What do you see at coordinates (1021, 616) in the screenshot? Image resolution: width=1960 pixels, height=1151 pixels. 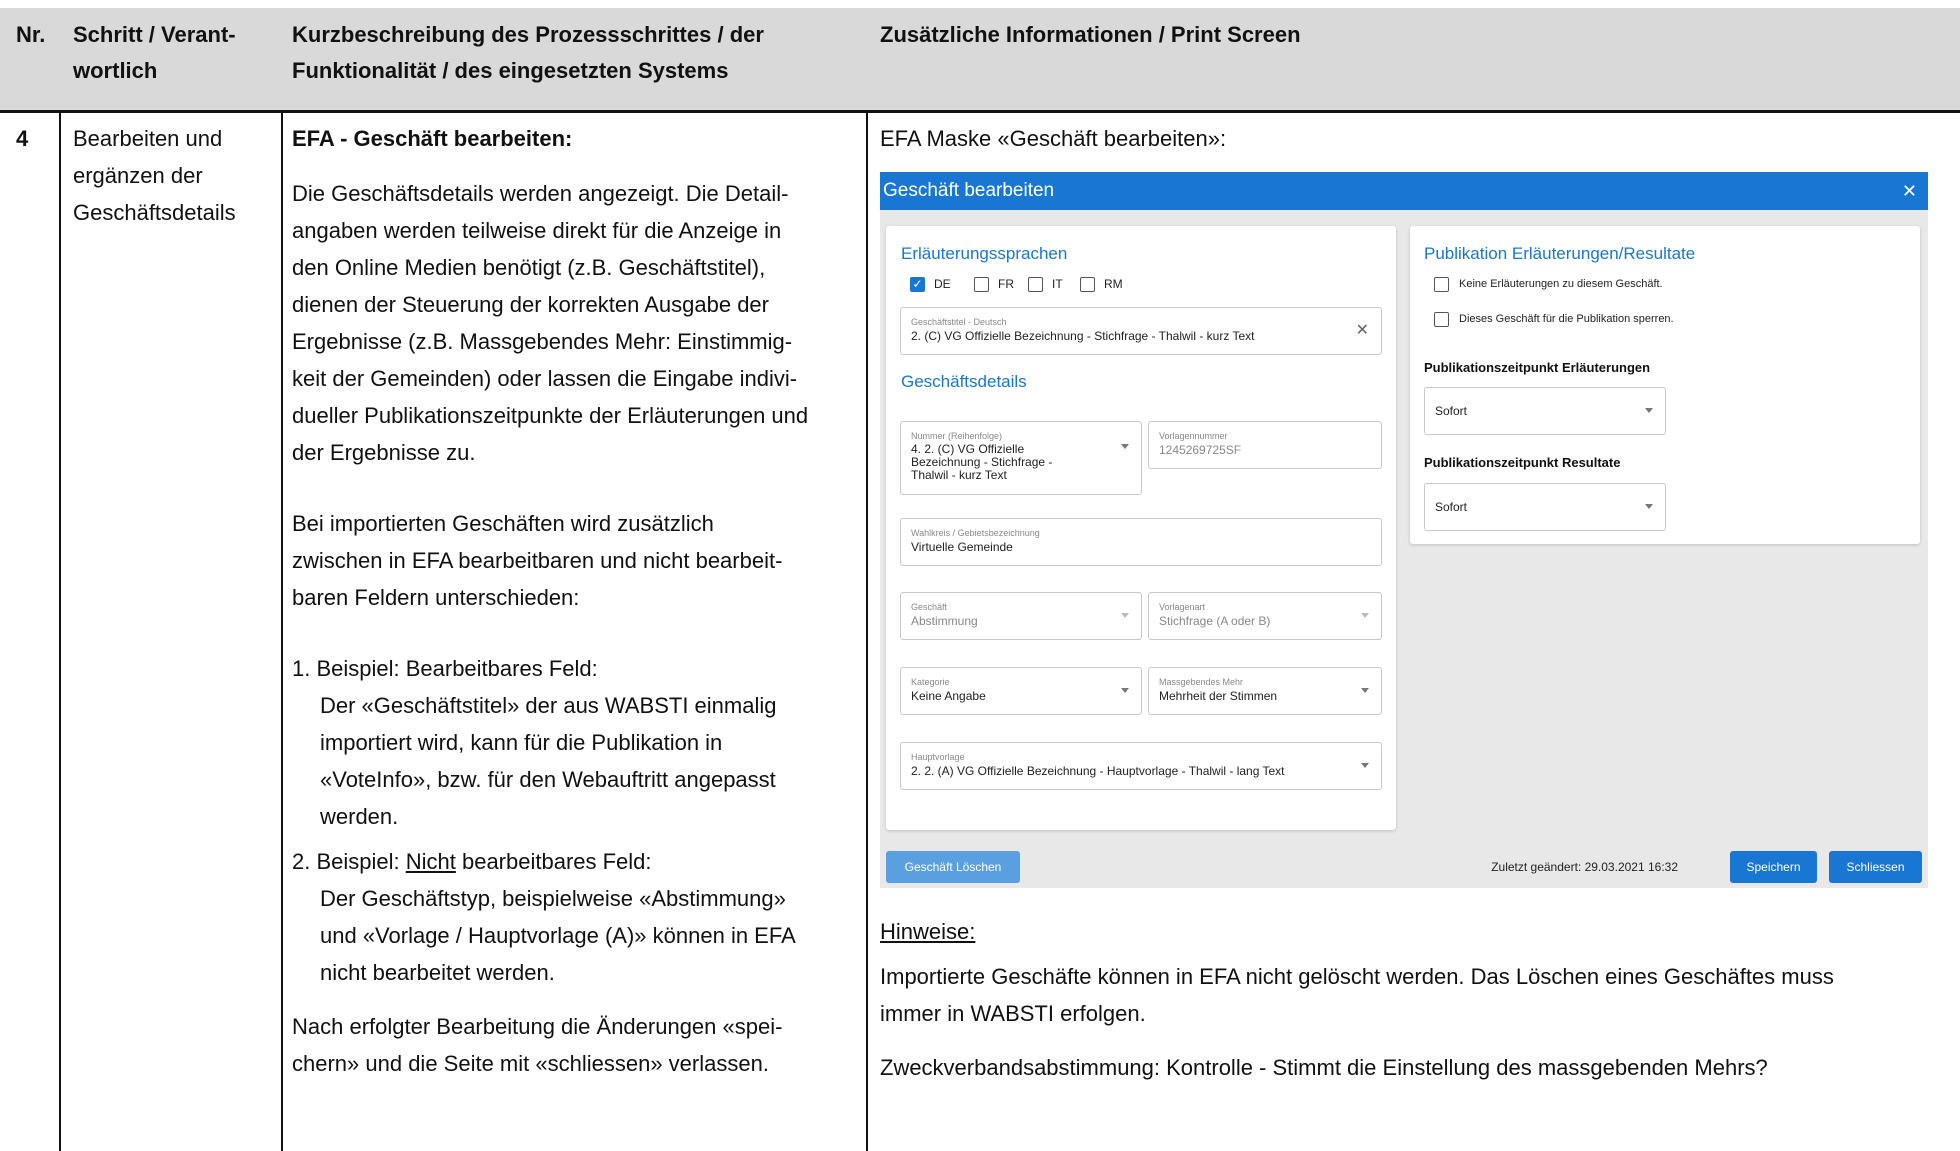 I see `geschaeft-select: Geschäft Abstimmung` at bounding box center [1021, 616].